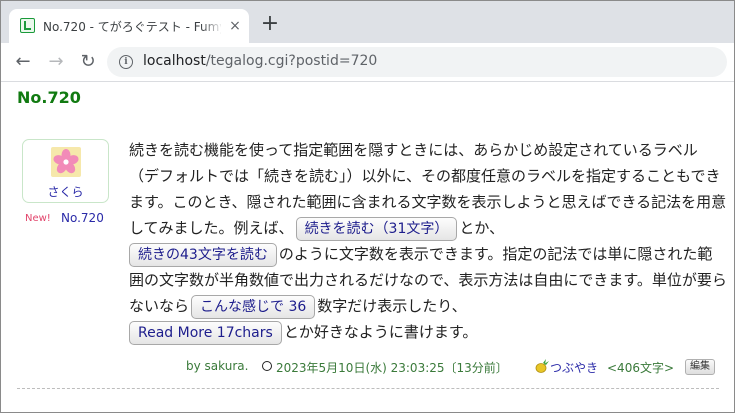 The width and height of the screenshot is (735, 413). What do you see at coordinates (88, 62) in the screenshot?
I see `reload-icon: ↻` at bounding box center [88, 62].